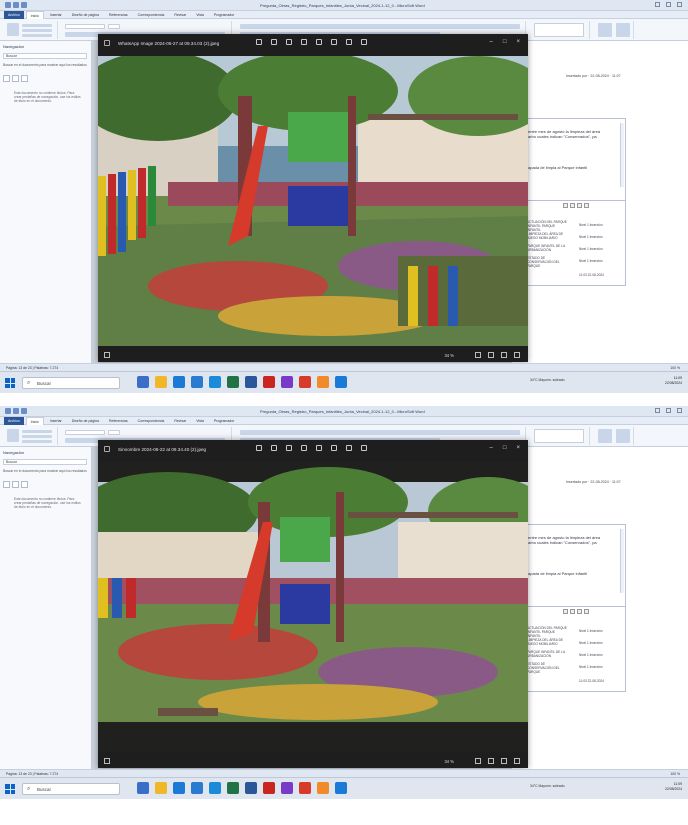  Describe the element at coordinates (341, 788) in the screenshot. I see `photos-icon` at that location.